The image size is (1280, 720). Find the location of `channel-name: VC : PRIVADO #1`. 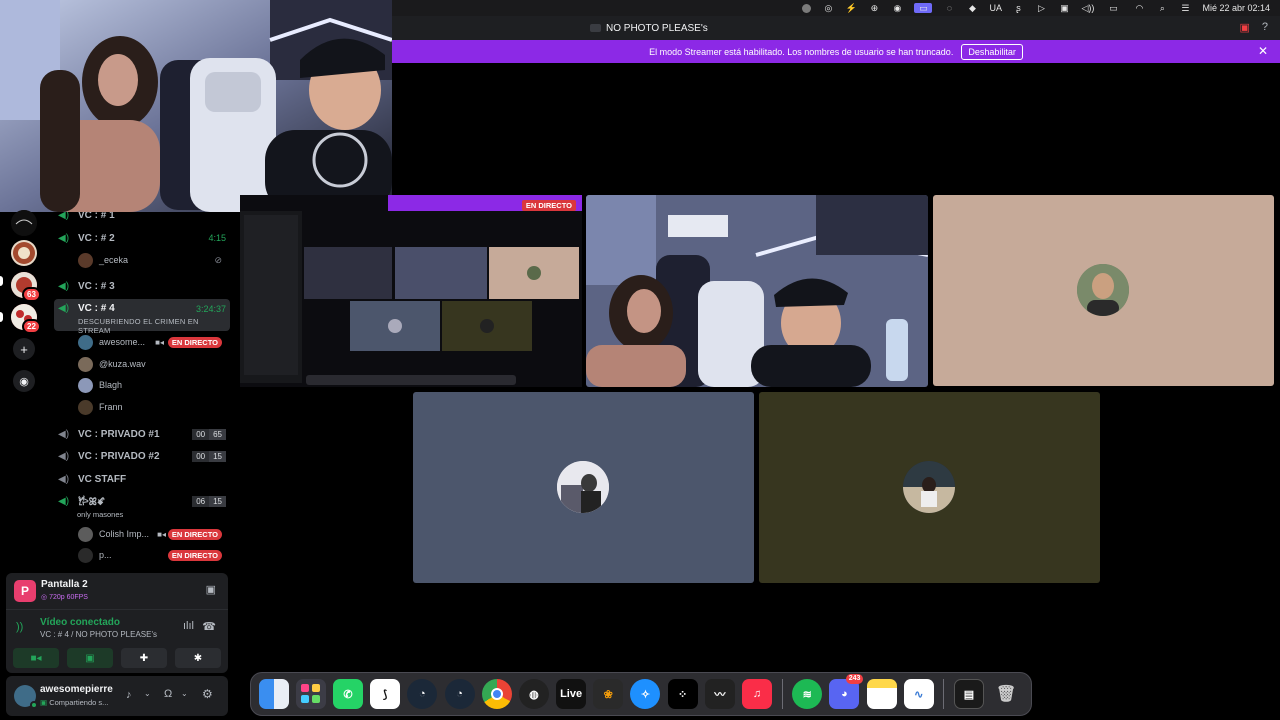

channel-name: VC : PRIVADO #1 is located at coordinates (119, 434).